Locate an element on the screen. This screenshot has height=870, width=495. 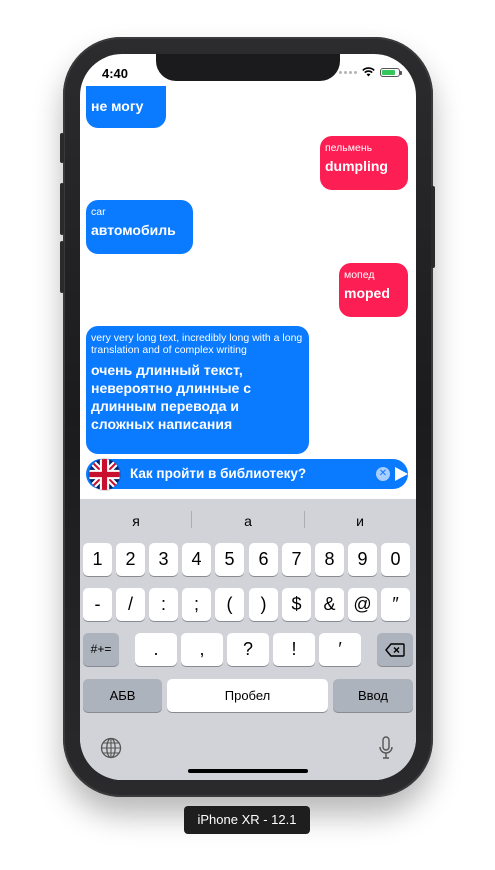
power-button is located at coordinates (433, 227).